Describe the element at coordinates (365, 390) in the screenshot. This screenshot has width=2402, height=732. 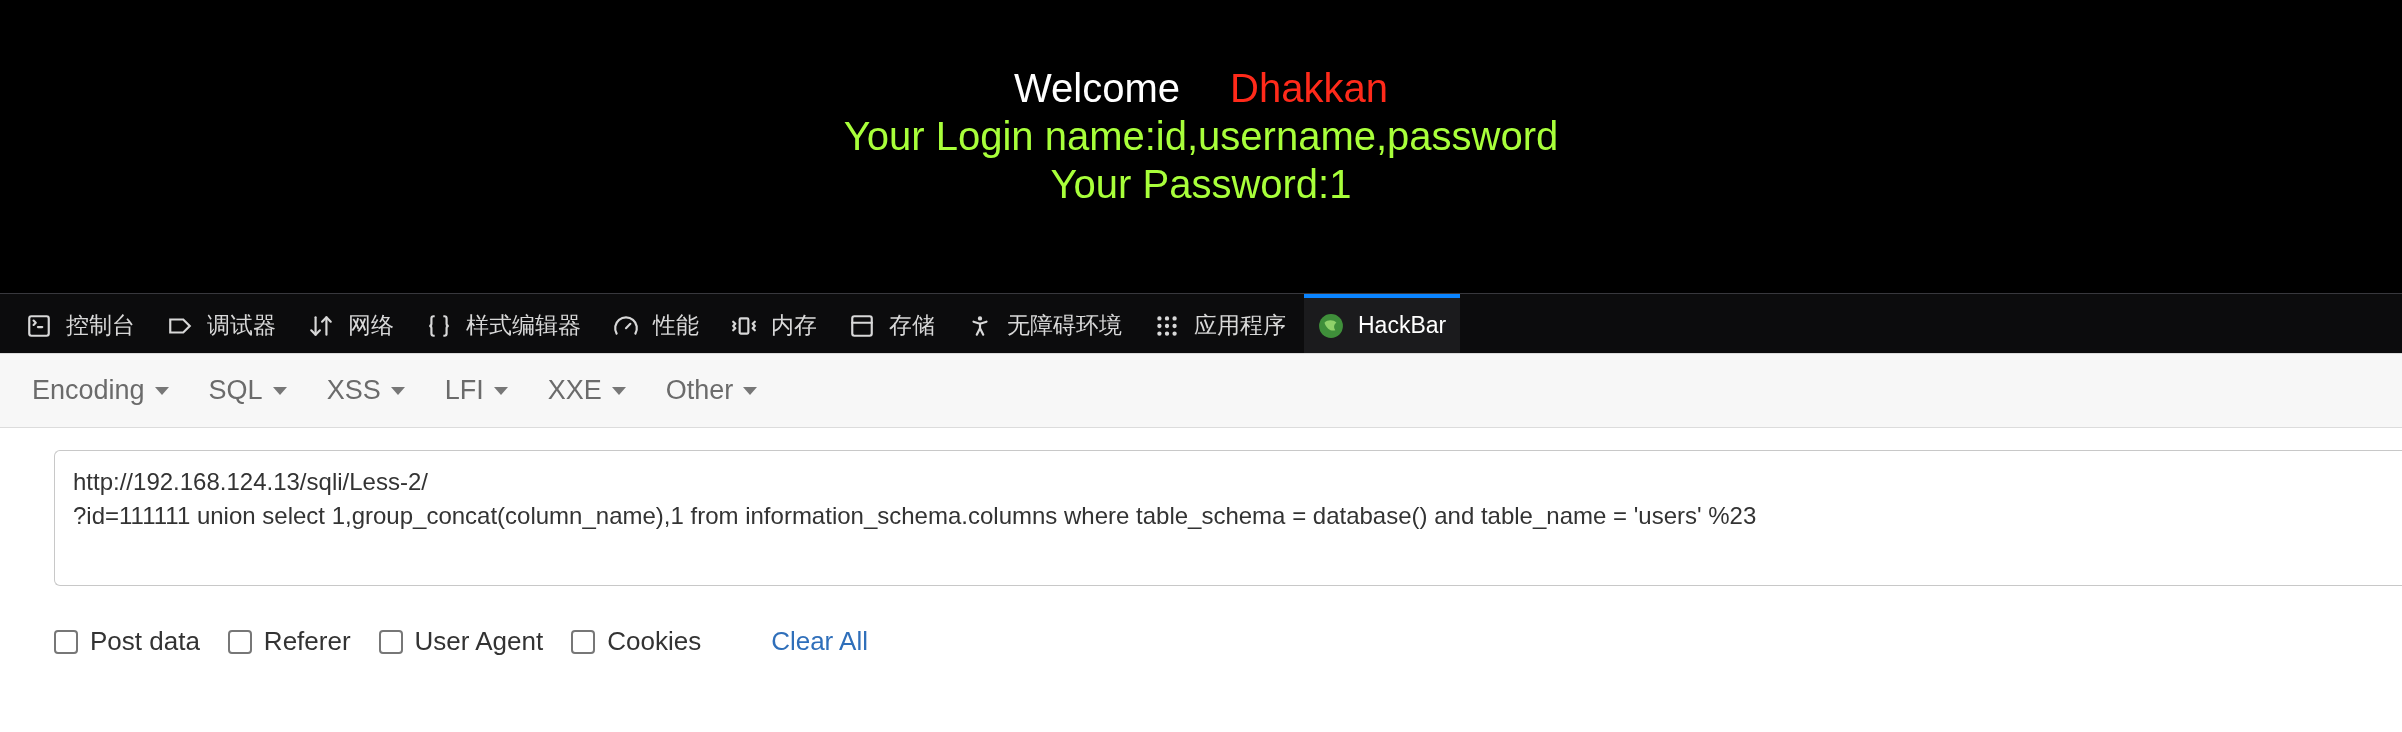
I see `dropdown-menu: XSS` at that location.